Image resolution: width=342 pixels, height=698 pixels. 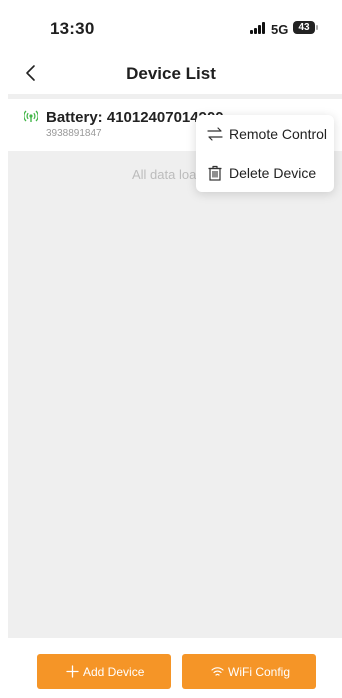 I want to click on wifi-config-button: WiFi Config, so click(x=249, y=671).